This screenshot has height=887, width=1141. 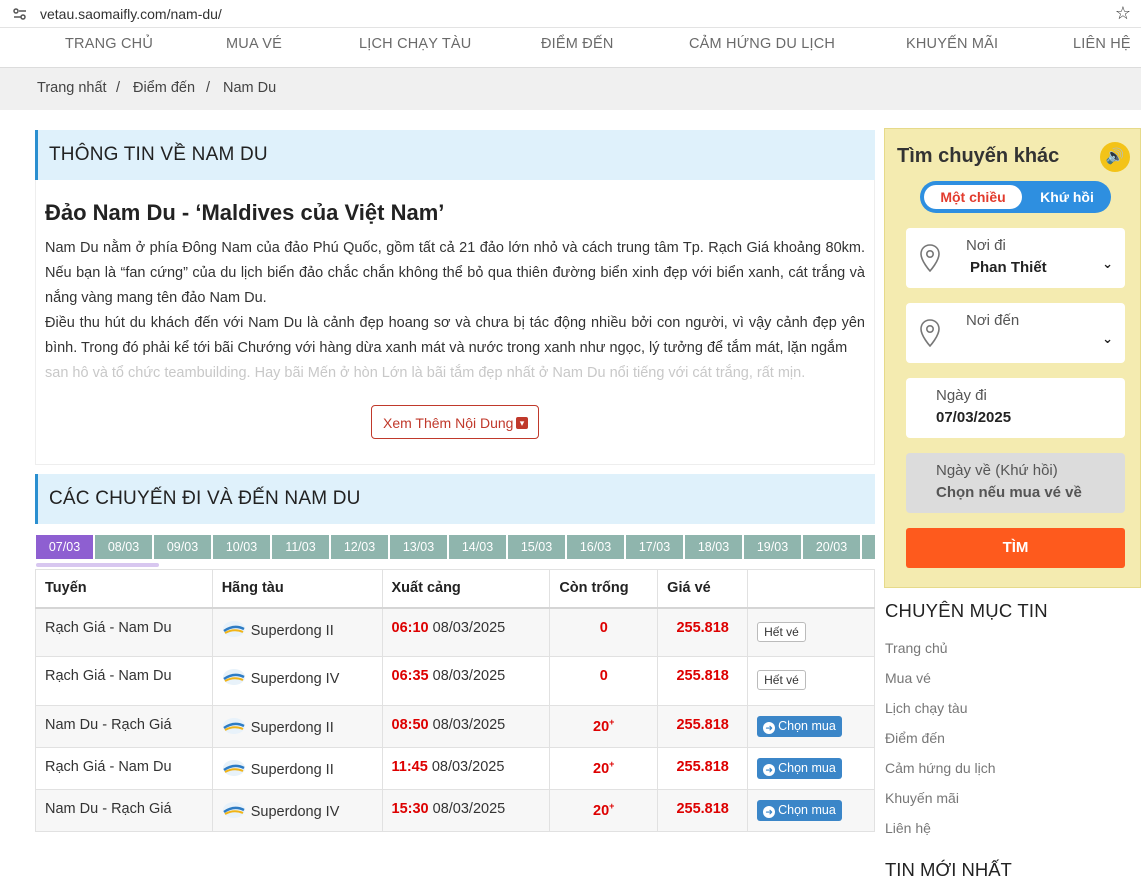 I want to click on col-header-price: Giá vé, so click(x=703, y=589).